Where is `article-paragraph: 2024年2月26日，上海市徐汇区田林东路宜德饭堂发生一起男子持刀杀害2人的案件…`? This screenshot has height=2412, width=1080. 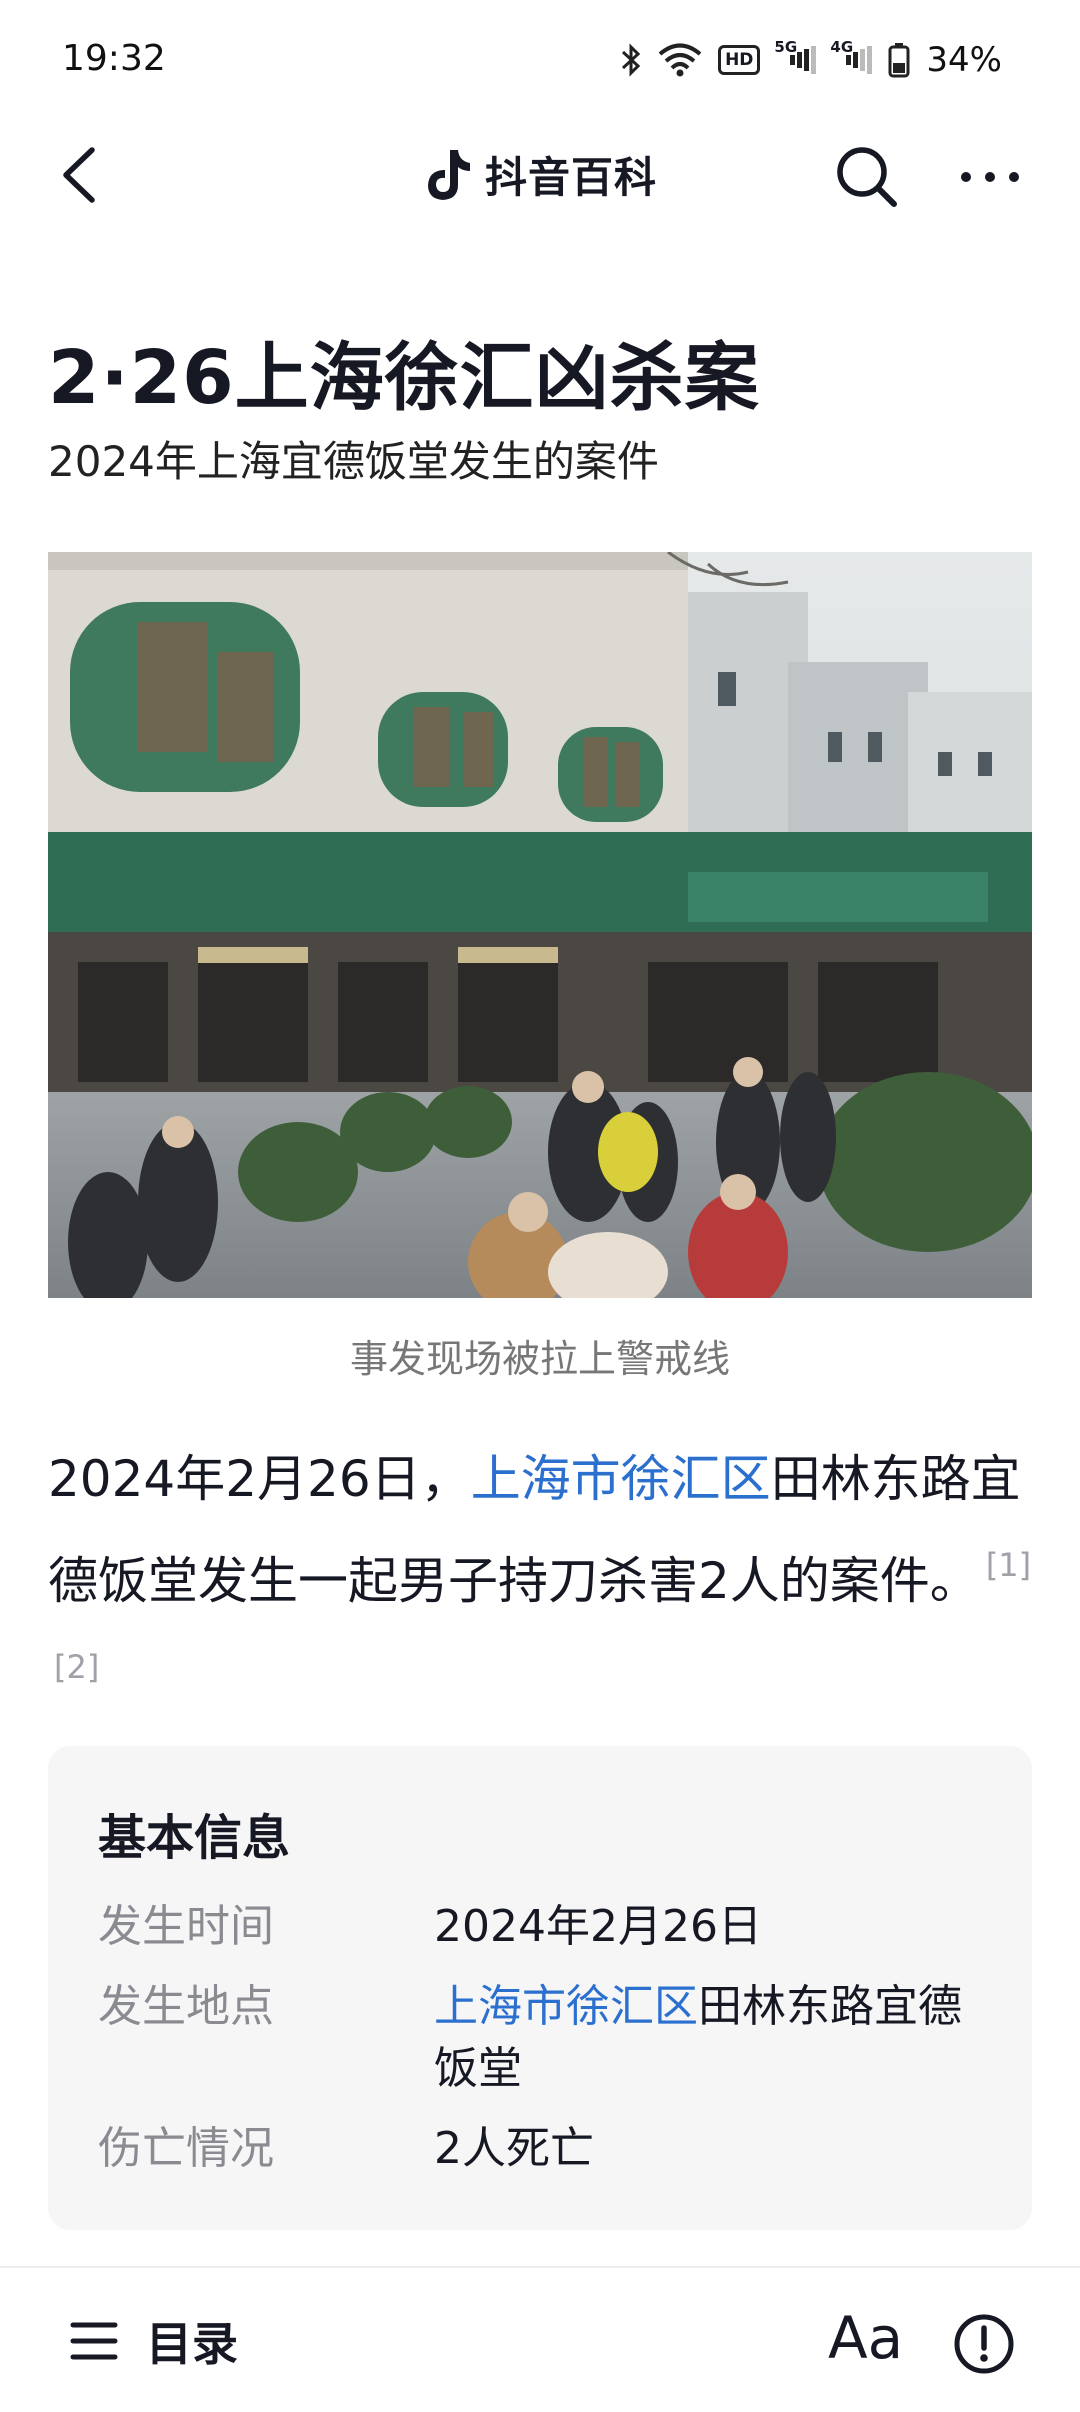 article-paragraph: 2024年2月26日，上海市徐汇区田林东路宜德饭堂发生一起男子持刀杀害2人的案件… is located at coordinates (543, 1581).